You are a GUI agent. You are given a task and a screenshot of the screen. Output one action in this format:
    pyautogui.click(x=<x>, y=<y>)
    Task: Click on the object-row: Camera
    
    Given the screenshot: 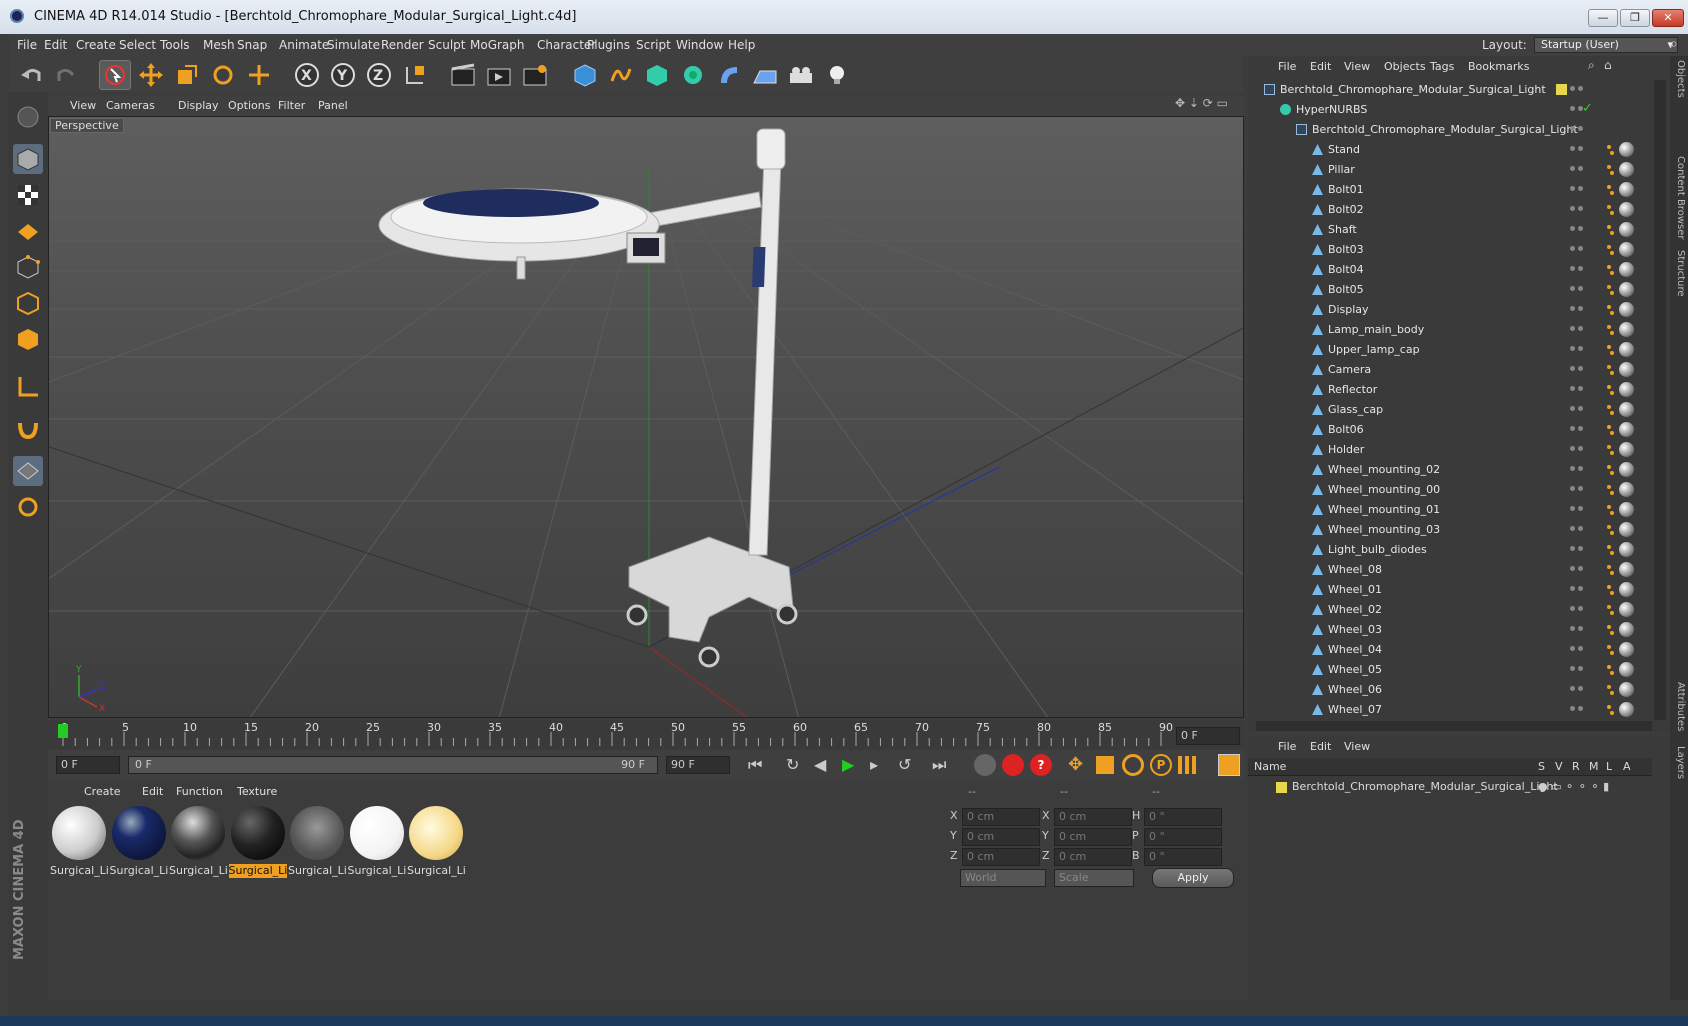 What is the action you would take?
    pyautogui.click(x=1450, y=370)
    